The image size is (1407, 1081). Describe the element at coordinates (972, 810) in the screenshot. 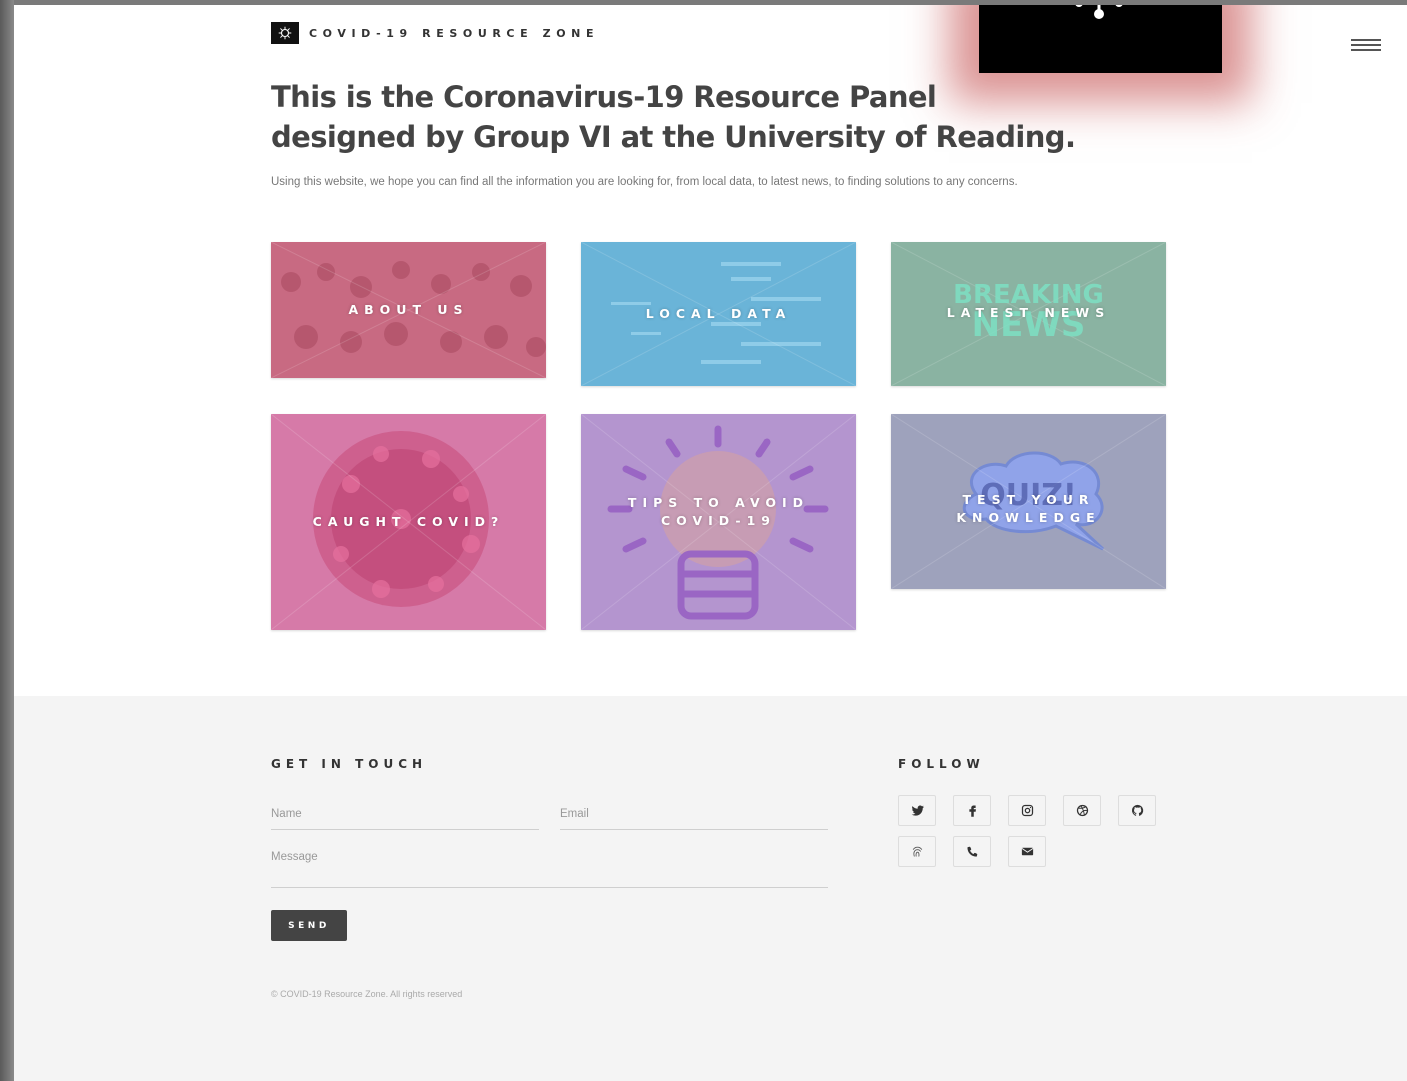

I see `facebook-icon` at that location.